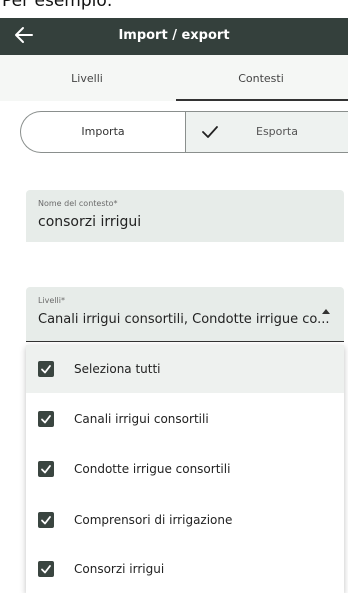  What do you see at coordinates (90, 222) in the screenshot?
I see `context-name-value: consorzi irrigui` at bounding box center [90, 222].